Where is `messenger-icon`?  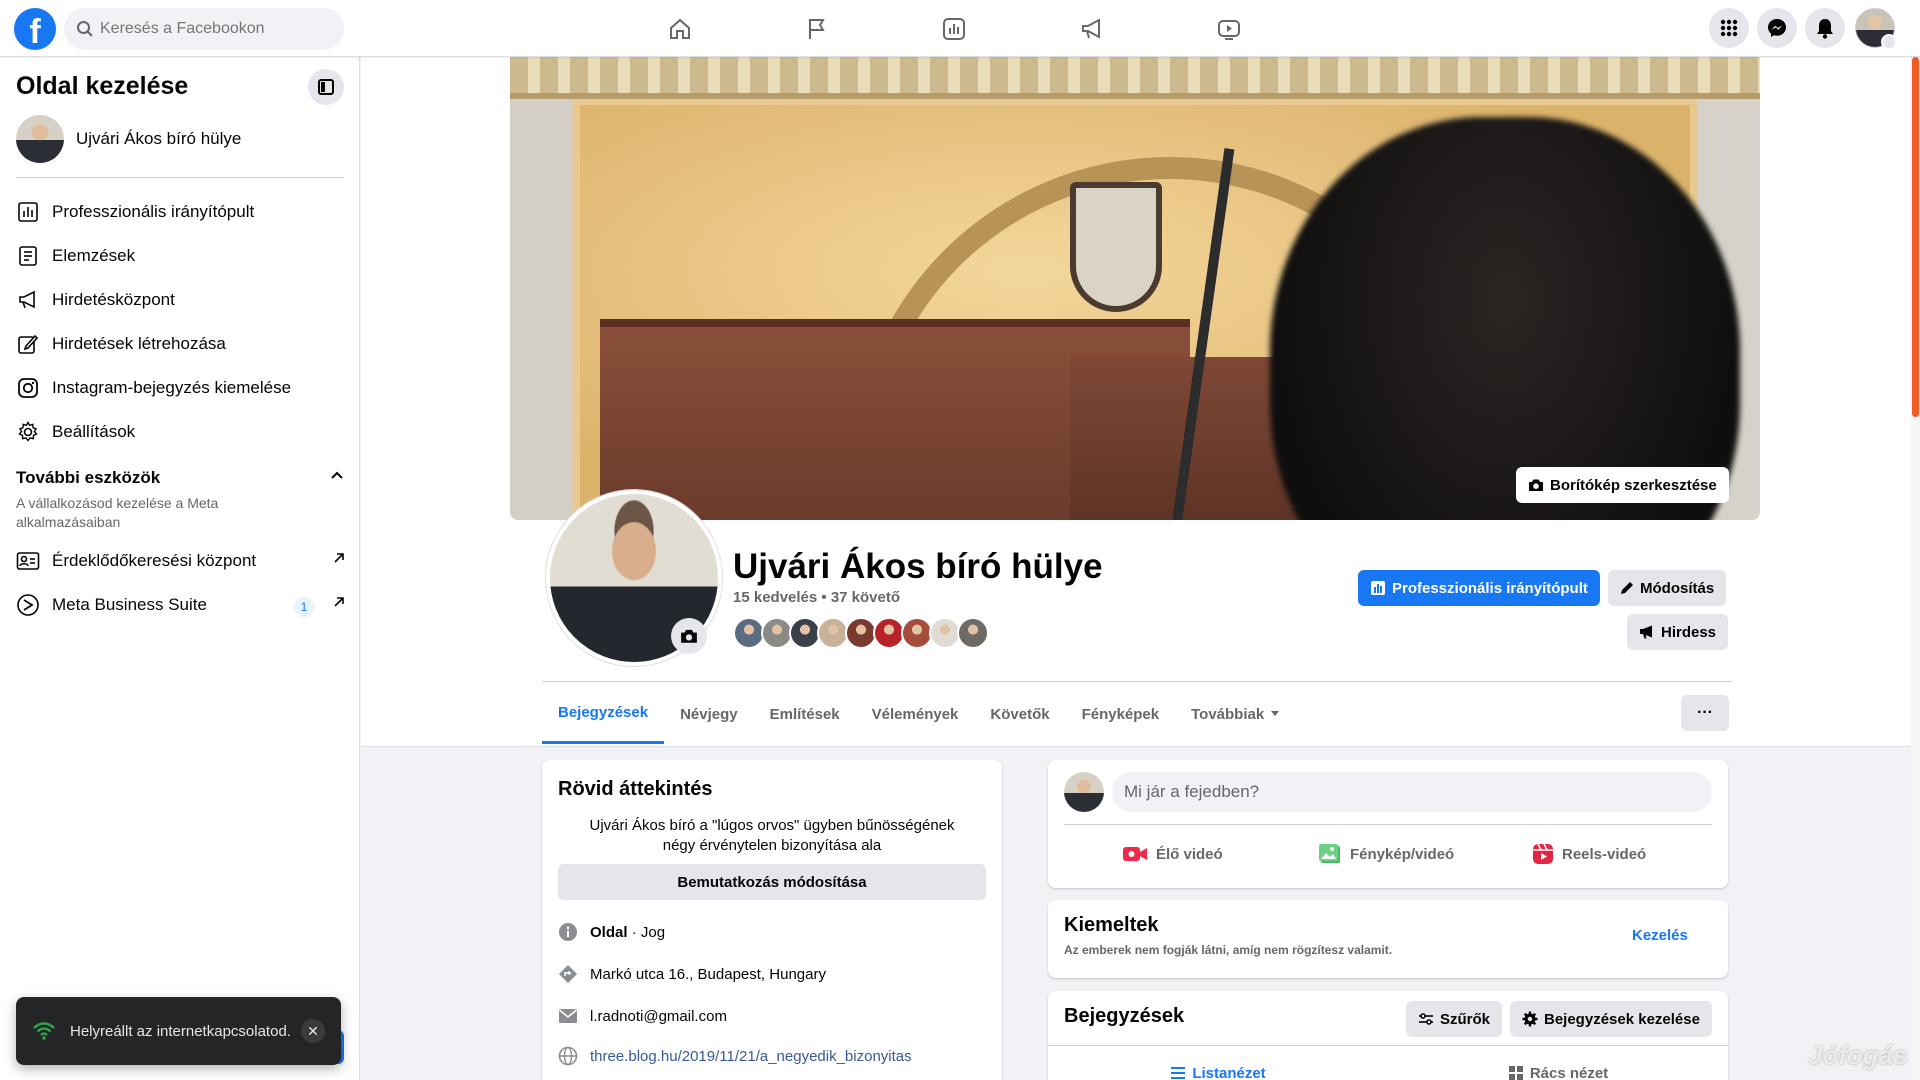
messenger-icon is located at coordinates (1777, 28).